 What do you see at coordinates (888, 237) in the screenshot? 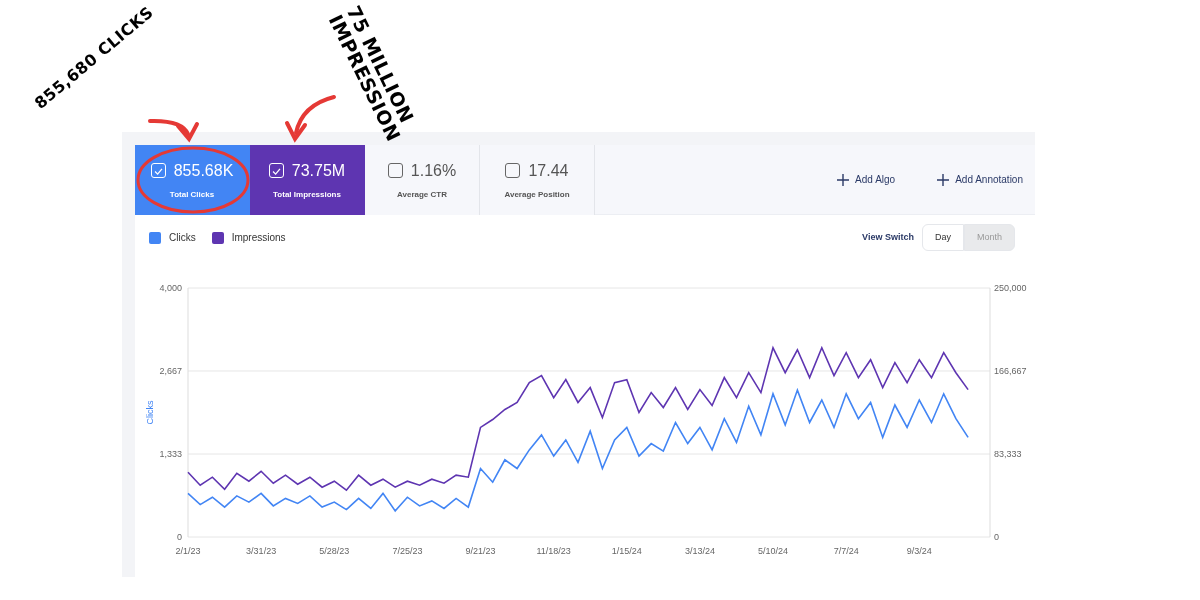
I see `view-switch-label: View Switch` at bounding box center [888, 237].